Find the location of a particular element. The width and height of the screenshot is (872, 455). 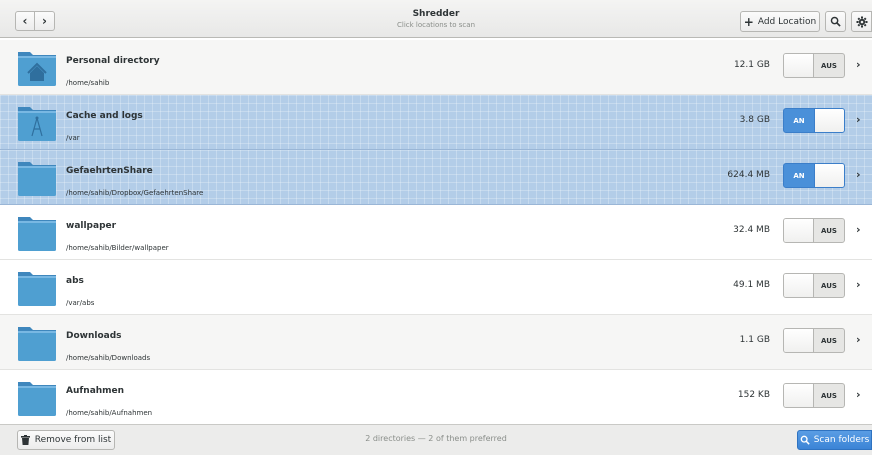

scan-folders-label: Scan folders is located at coordinates (841, 440).